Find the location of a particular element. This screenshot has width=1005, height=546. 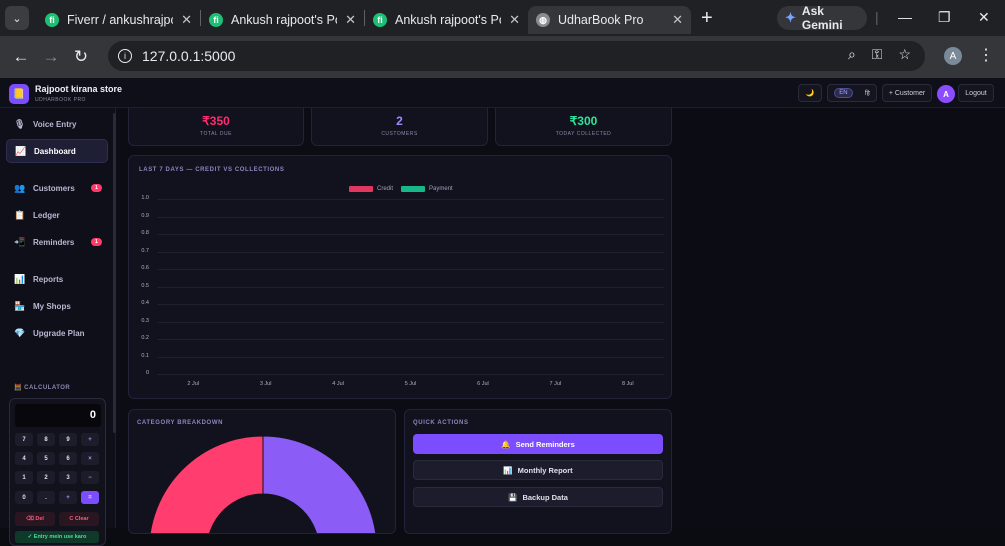

calc-key-3: 3 is located at coordinates (68, 477).